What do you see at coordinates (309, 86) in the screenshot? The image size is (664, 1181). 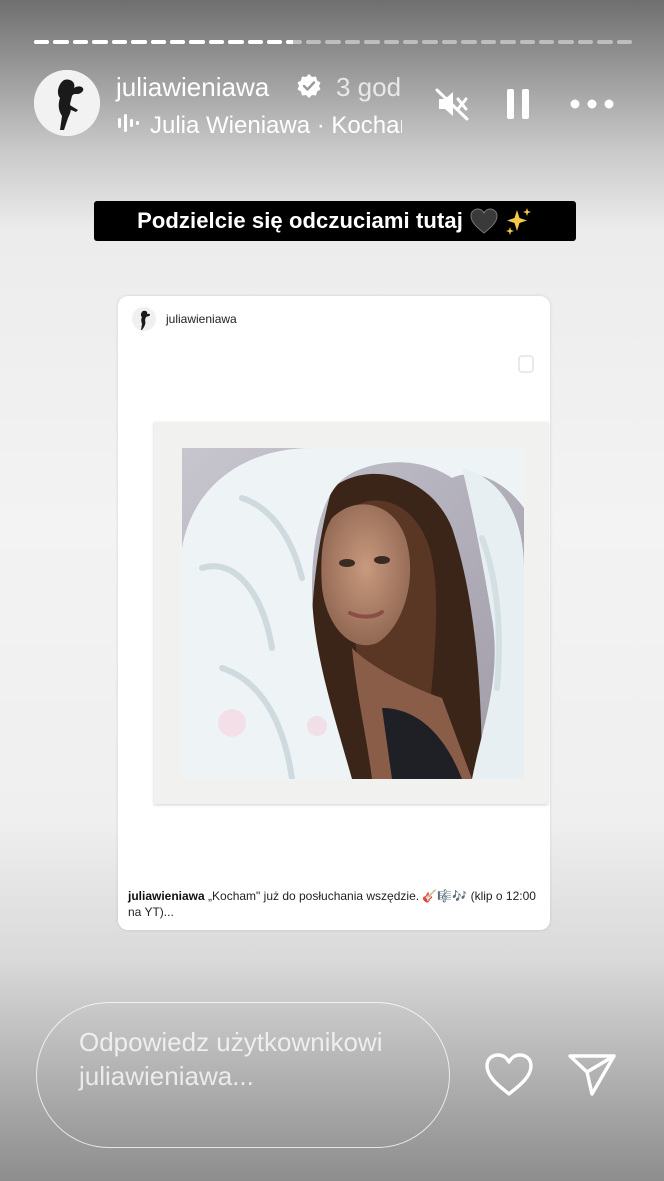 I see `verified-badge-icon` at bounding box center [309, 86].